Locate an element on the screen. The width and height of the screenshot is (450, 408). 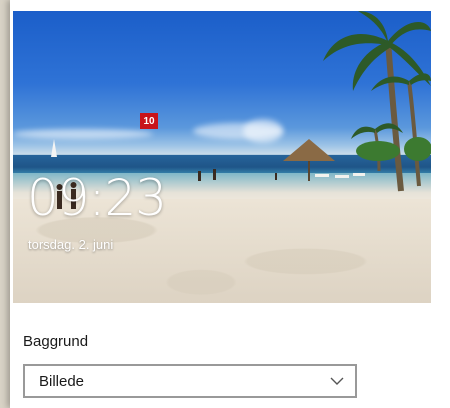
lock-screen-date: torsdag. 2. juni is located at coordinates (71, 244).